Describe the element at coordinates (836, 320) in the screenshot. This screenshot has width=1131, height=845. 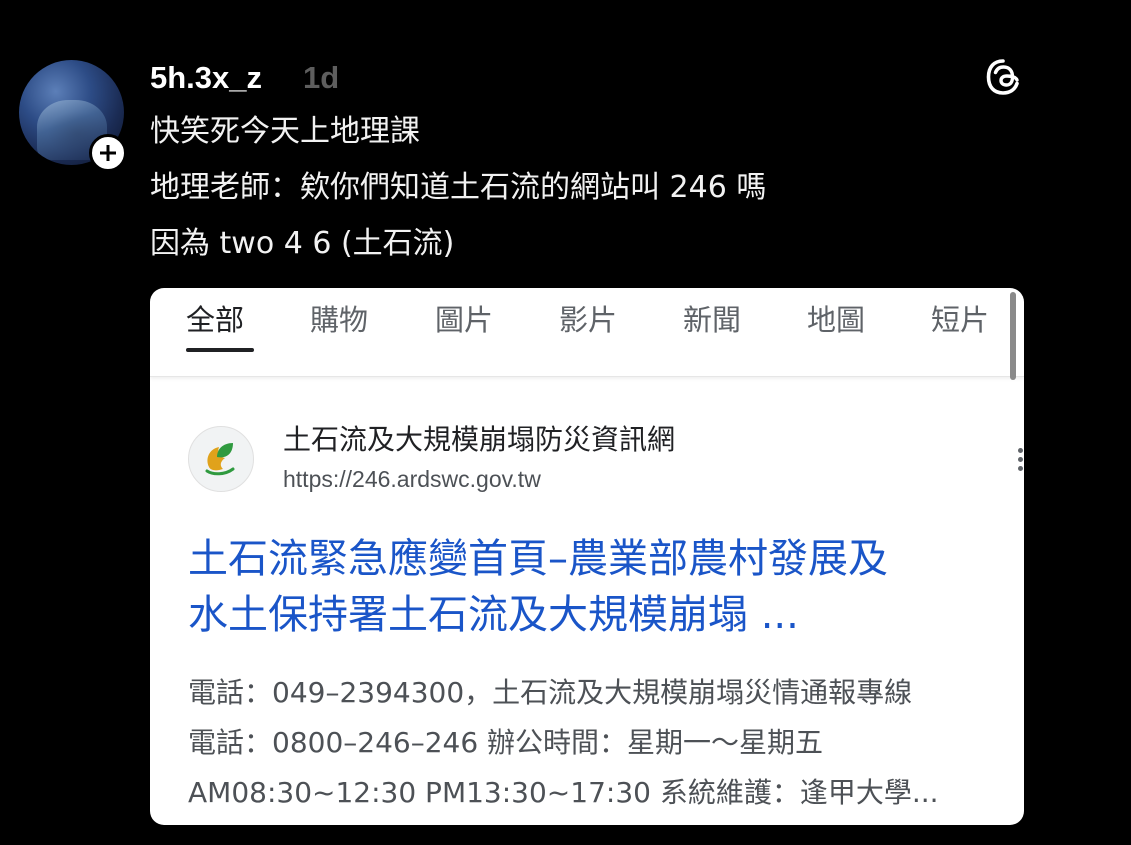
I see `tab-maps: 地圖` at that location.